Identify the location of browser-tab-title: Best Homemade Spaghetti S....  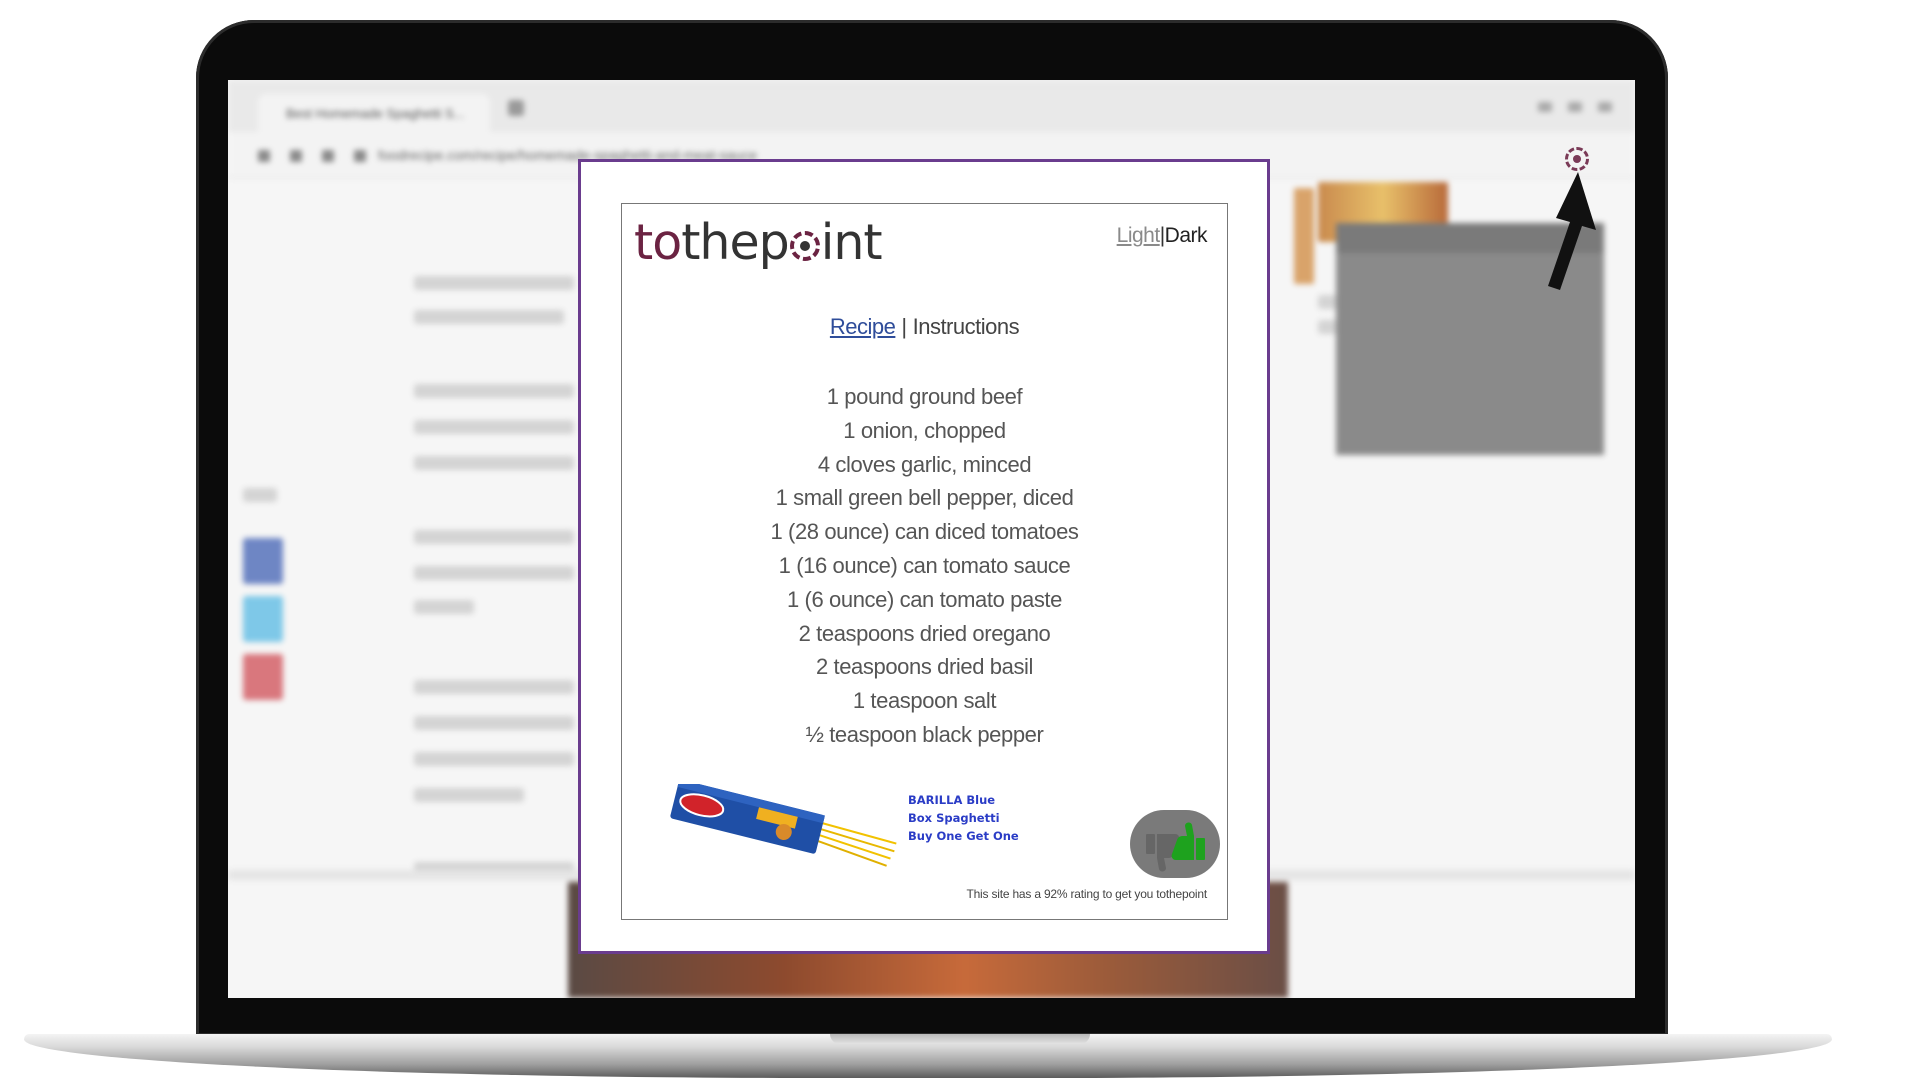
(375, 113).